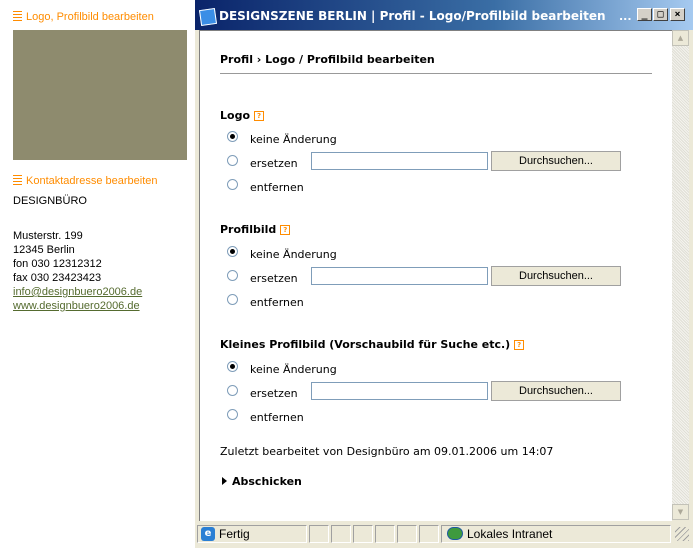 This screenshot has width=693, height=548. Describe the element at coordinates (232, 390) in the screenshot. I see `small-profile-replace-radio` at that location.